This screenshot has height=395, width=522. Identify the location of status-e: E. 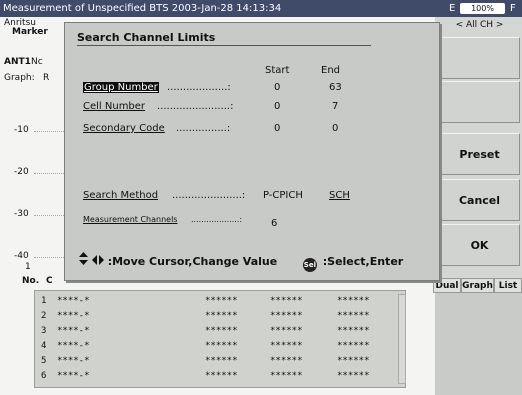
(452, 8).